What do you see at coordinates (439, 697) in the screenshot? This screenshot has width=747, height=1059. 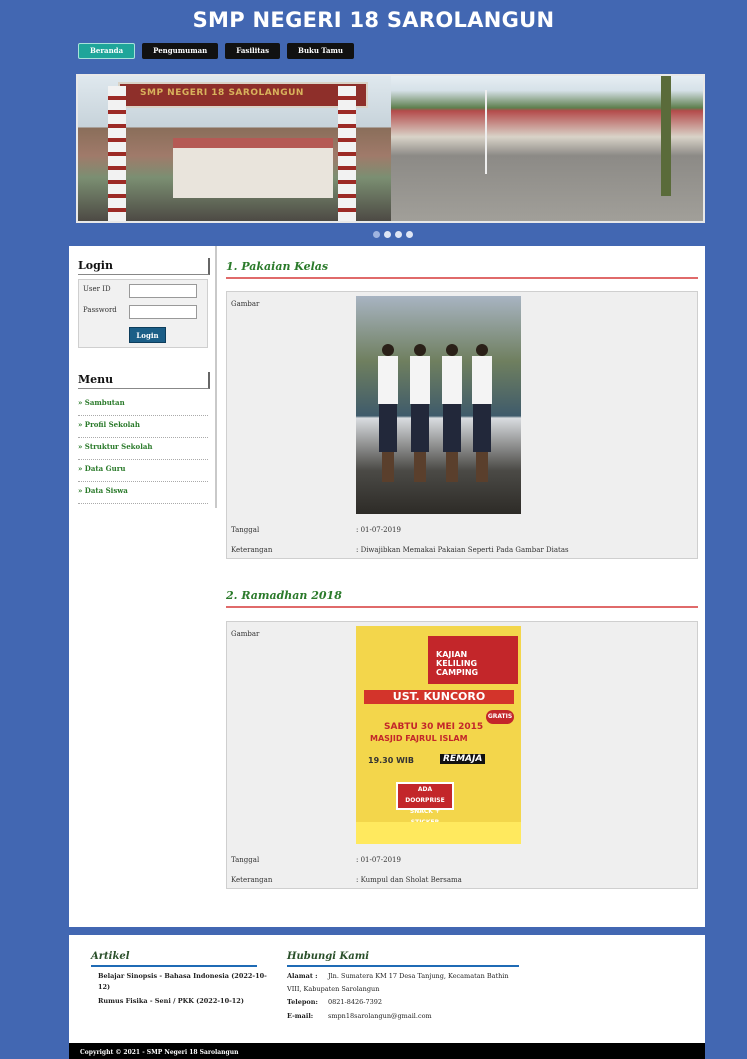 I see `poster-speaker: UST. KUNCORO` at bounding box center [439, 697].